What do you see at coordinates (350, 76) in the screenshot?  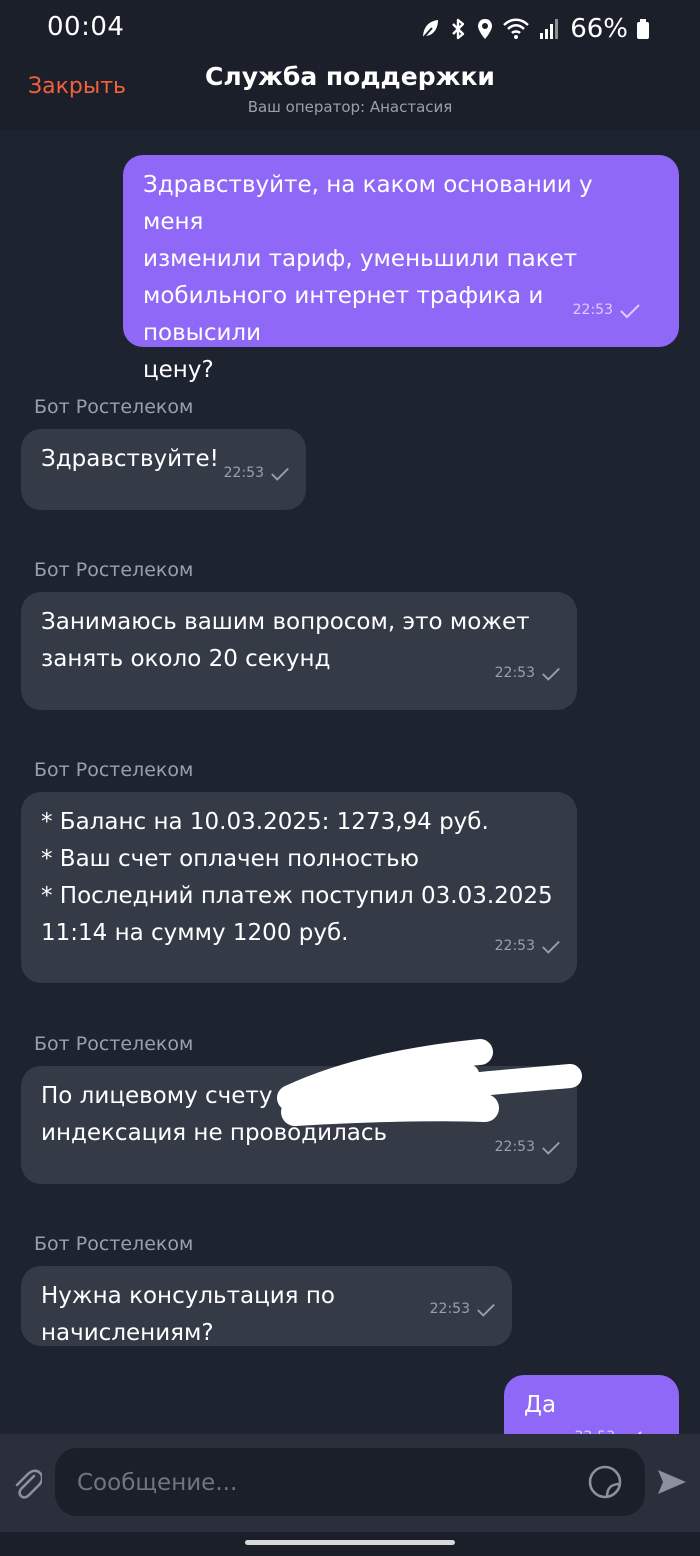 I see `page-title: Служба поддержки` at bounding box center [350, 76].